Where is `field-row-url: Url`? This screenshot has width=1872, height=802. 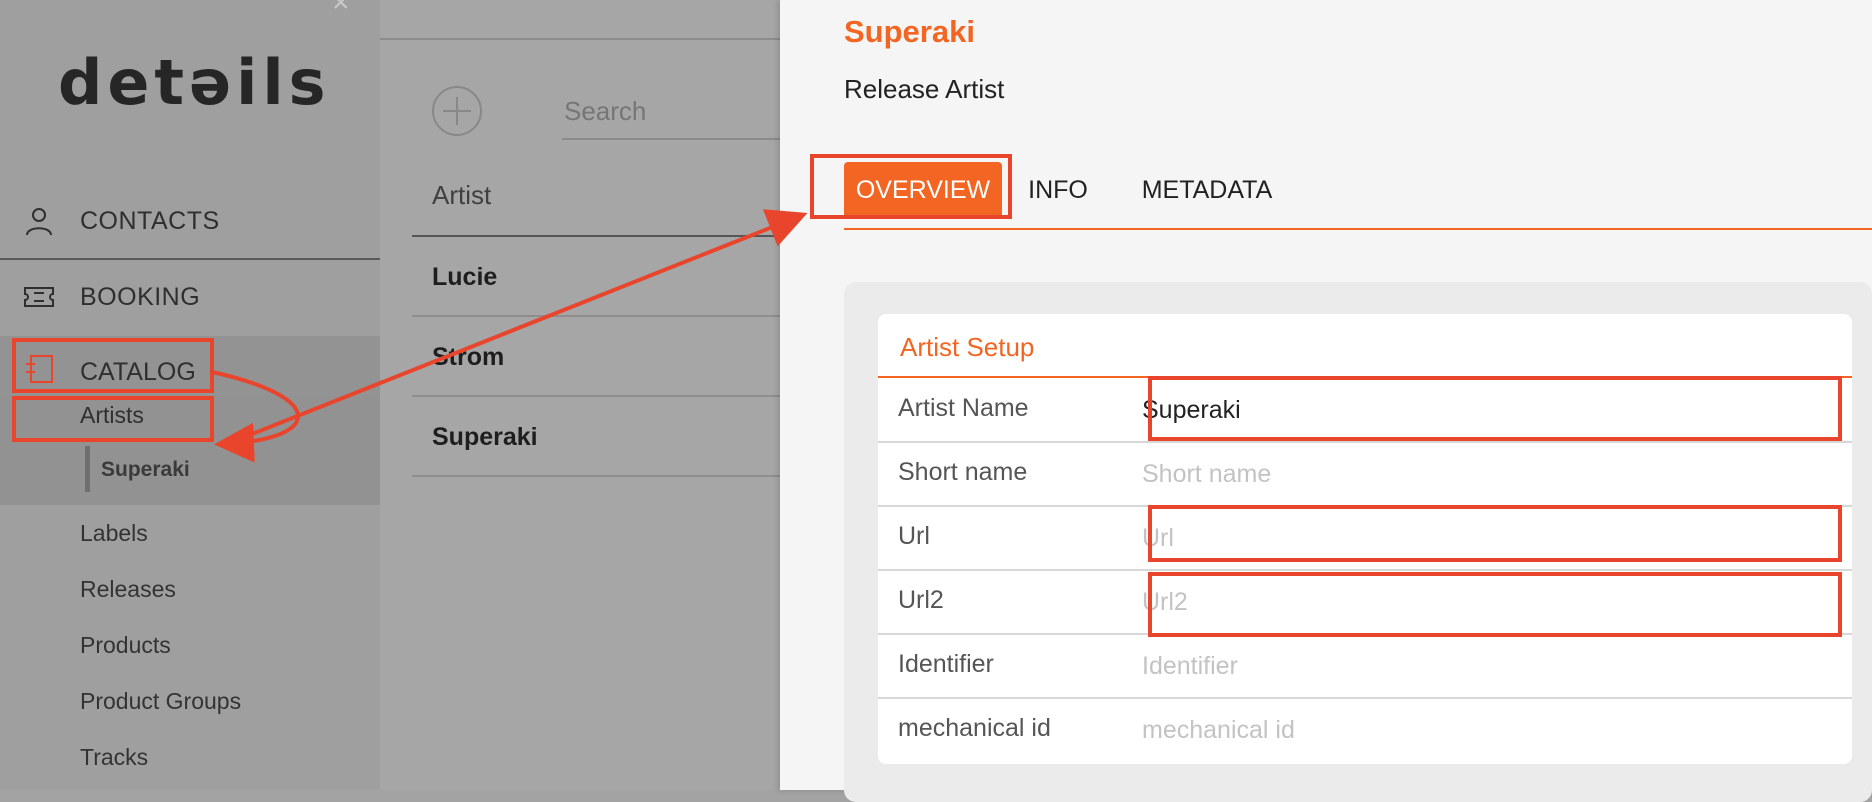
field-row-url: Url is located at coordinates (1365, 538).